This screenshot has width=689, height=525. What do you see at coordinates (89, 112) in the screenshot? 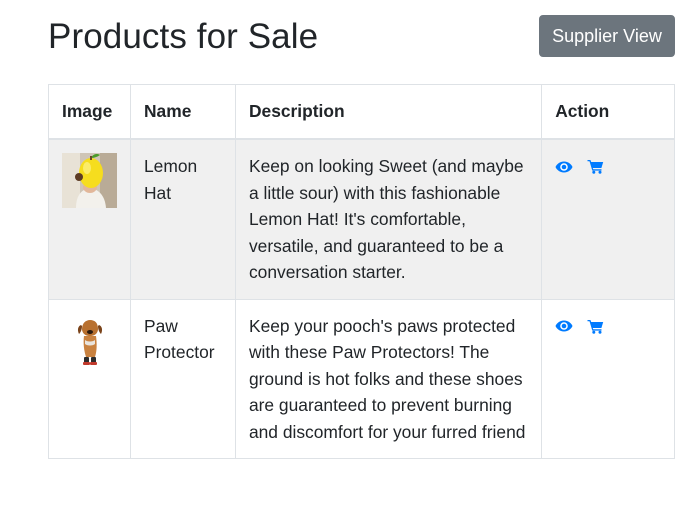
I see `header-image: Image` at bounding box center [89, 112].